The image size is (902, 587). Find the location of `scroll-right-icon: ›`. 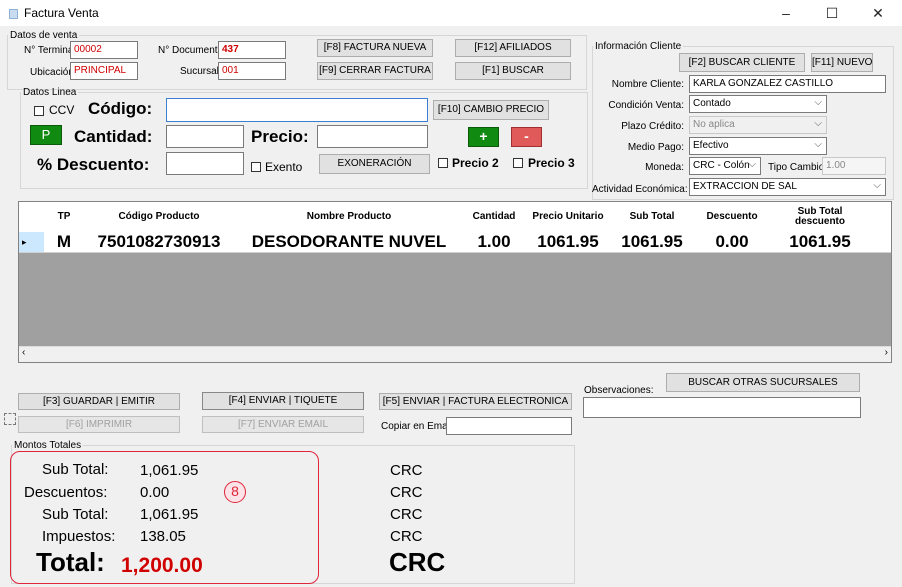

scroll-right-icon: › is located at coordinates (886, 352).